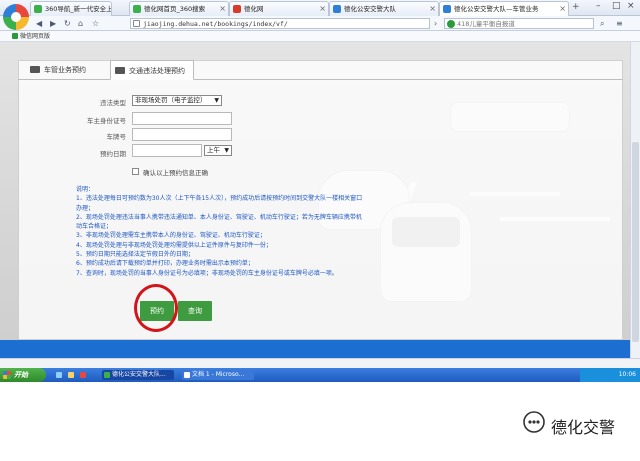  What do you see at coordinates (616, 6) in the screenshot?
I see `maximize-icon: □` at bounding box center [616, 6].